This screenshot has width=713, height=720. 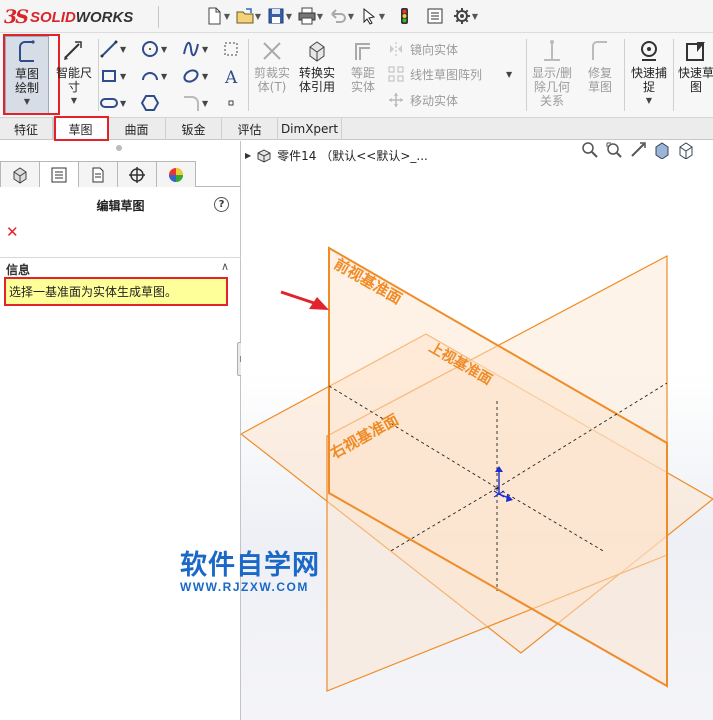 I want to click on tab-sketch: 草图, so click(x=80, y=129).